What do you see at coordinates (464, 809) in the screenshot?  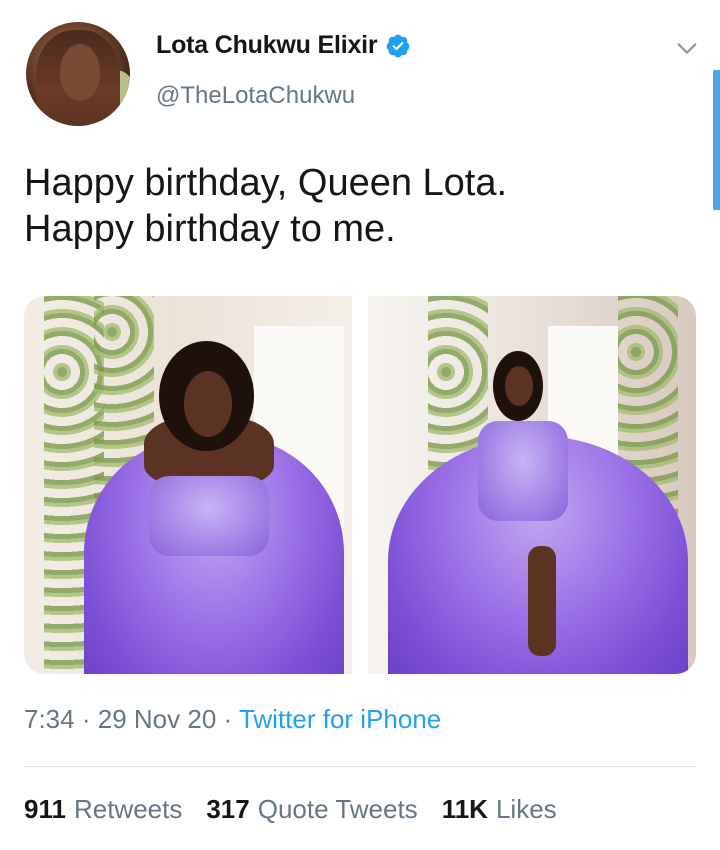 I see `likes-count: 11K` at bounding box center [464, 809].